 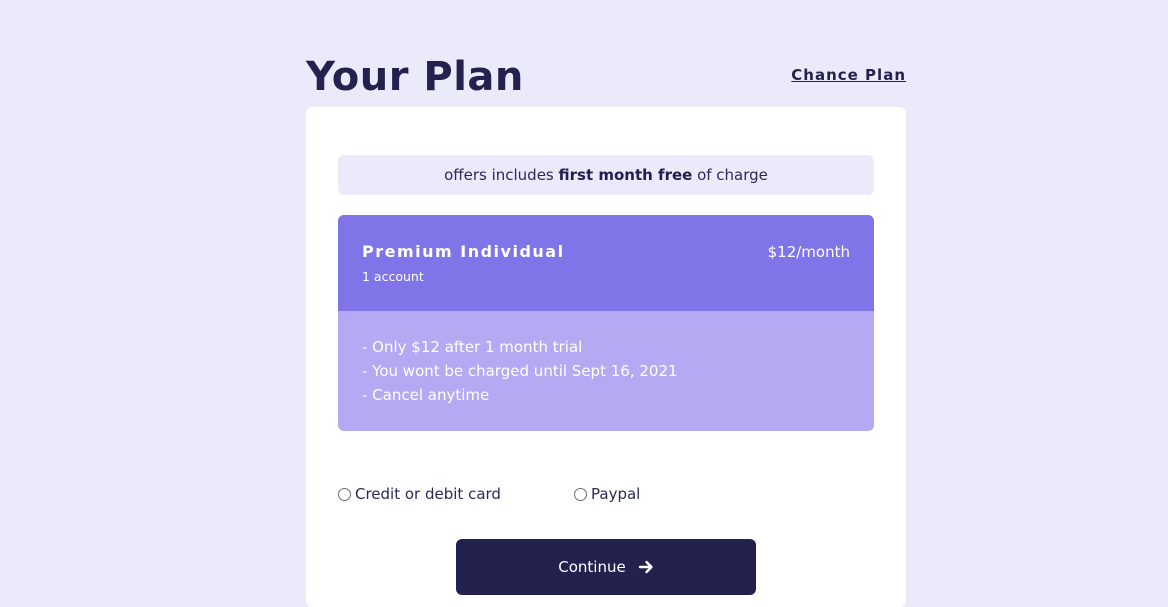 I want to click on offer-suffix: of charge, so click(x=730, y=175).